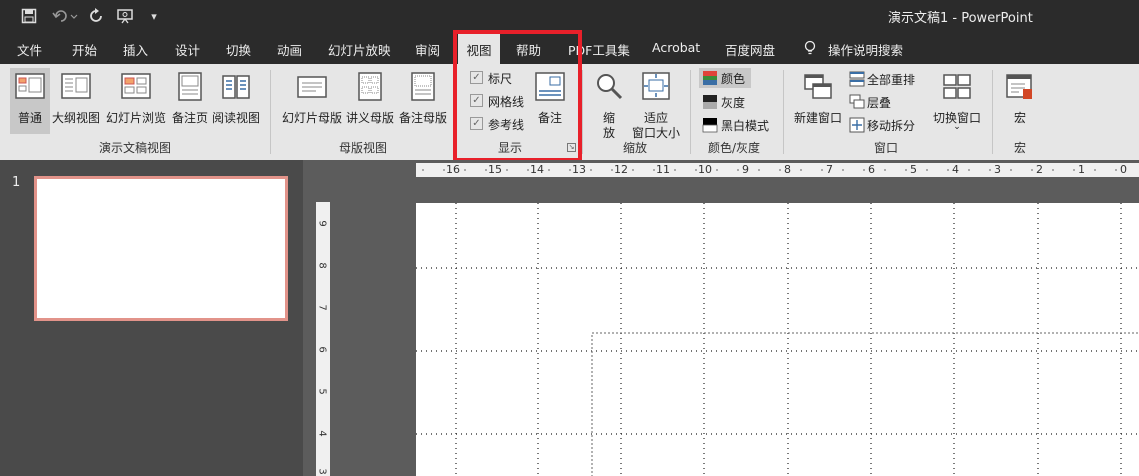 This screenshot has height=476, width=1139. What do you see at coordinates (29, 49) in the screenshot?
I see `tab-file: 文件` at bounding box center [29, 49].